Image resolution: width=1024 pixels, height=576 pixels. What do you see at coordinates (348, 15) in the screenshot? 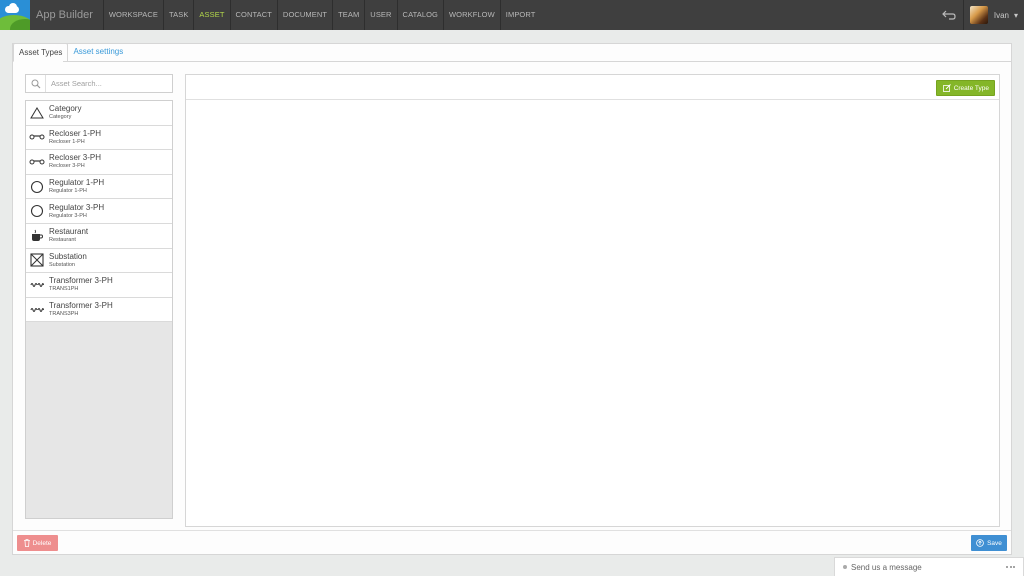
I see `nav-item-team: TEAM` at bounding box center [348, 15].